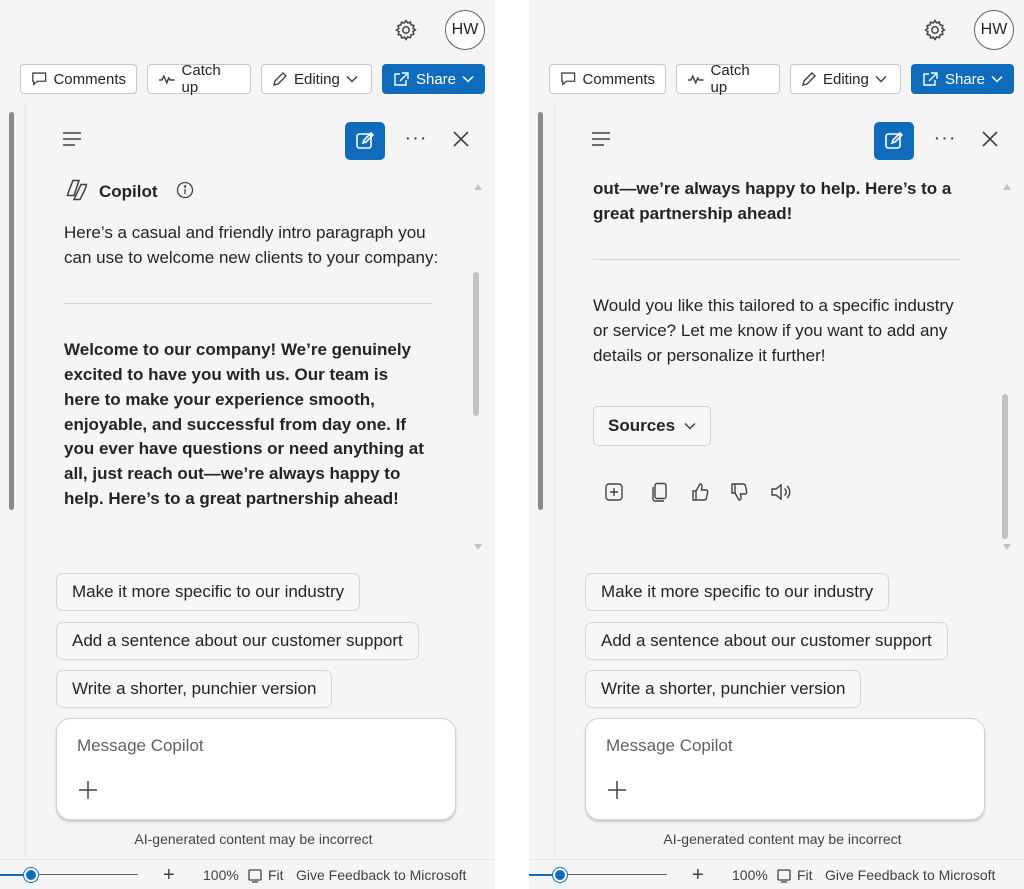 This screenshot has height=889, width=1024. Describe the element at coordinates (89, 79) in the screenshot. I see `comments-label: Comments` at that location.